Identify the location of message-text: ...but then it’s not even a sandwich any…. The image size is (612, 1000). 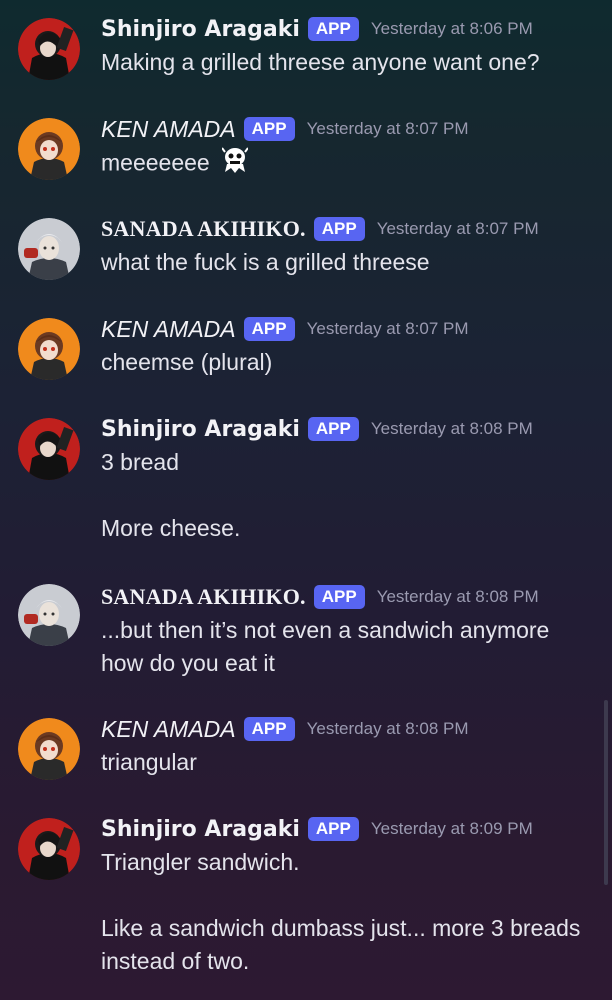
(325, 630).